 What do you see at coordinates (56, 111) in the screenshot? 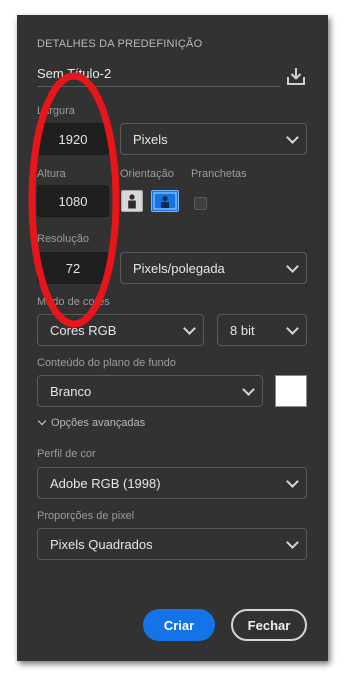
I see `width-label: Largura` at bounding box center [56, 111].